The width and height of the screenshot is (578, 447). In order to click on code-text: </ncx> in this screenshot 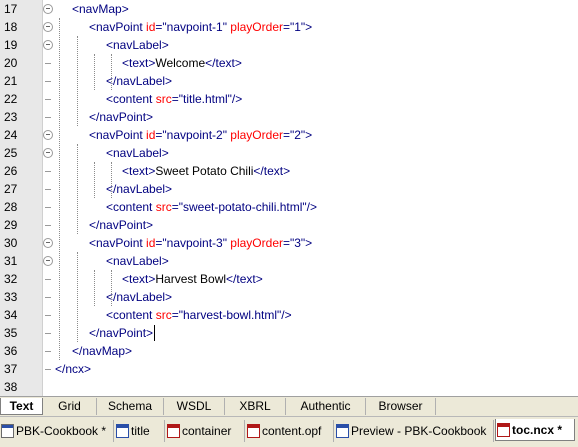, I will do `click(73, 369)`.